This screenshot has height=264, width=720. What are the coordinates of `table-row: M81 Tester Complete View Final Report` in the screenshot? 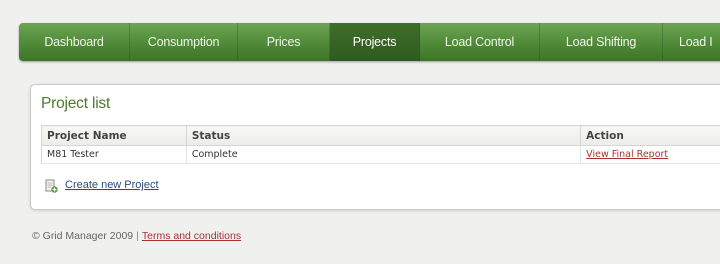 It's located at (380, 154).